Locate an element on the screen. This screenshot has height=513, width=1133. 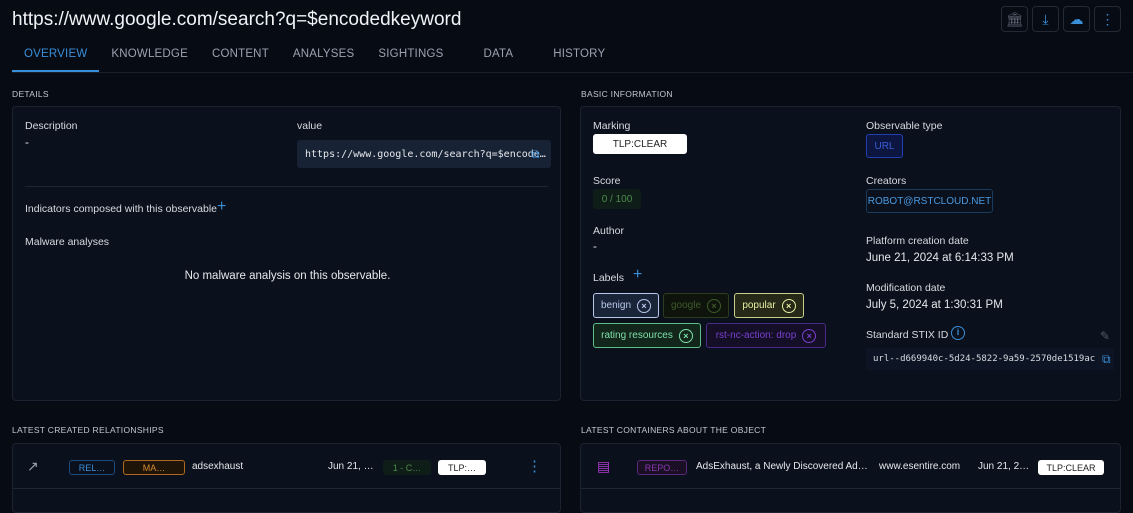
relationship-icon: ↗ is located at coordinates (33, 465).